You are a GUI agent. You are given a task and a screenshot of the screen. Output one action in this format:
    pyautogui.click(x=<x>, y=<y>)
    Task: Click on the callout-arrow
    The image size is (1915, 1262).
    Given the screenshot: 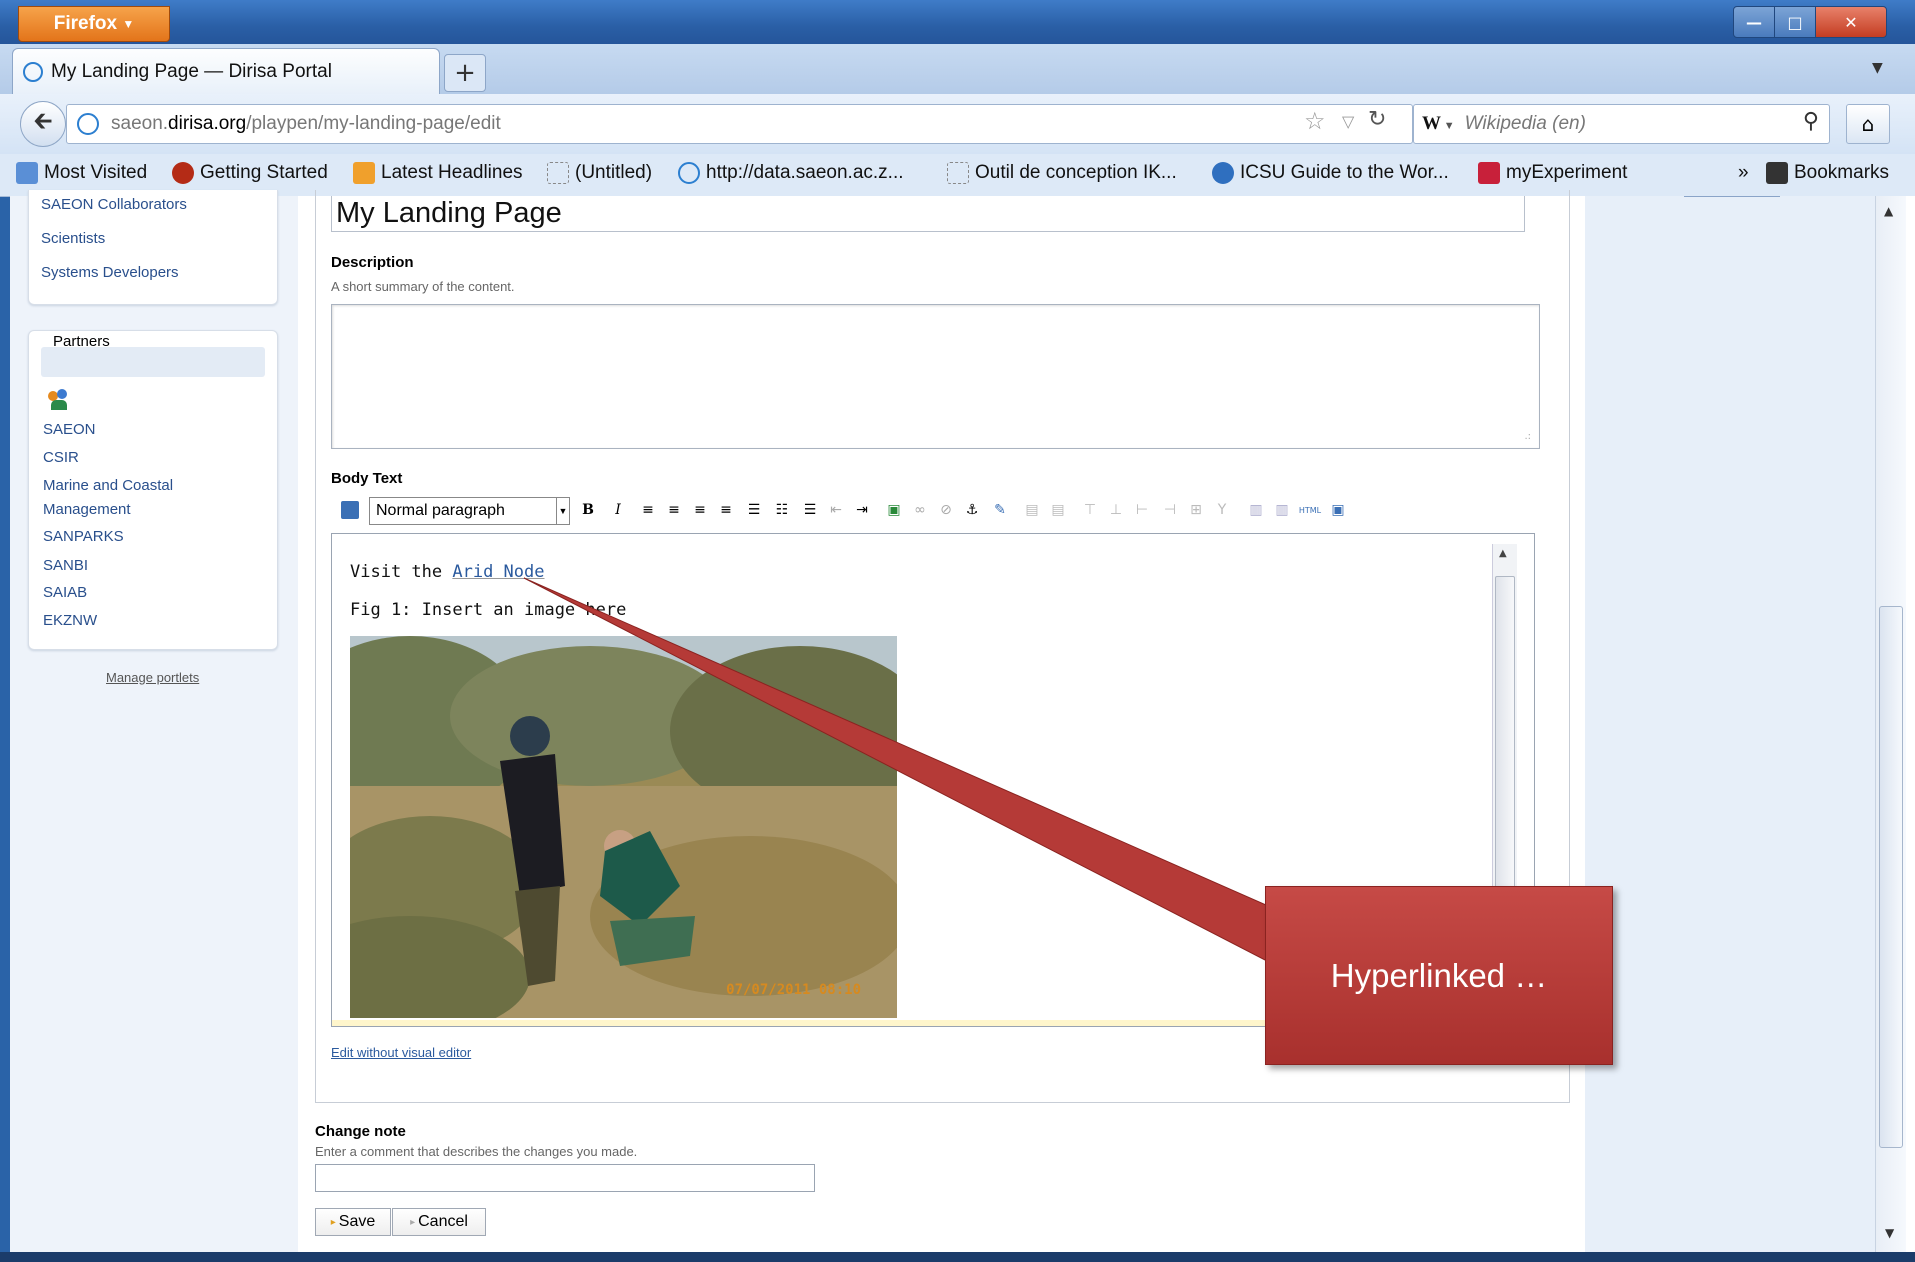 What is the action you would take?
    pyautogui.click(x=912, y=769)
    